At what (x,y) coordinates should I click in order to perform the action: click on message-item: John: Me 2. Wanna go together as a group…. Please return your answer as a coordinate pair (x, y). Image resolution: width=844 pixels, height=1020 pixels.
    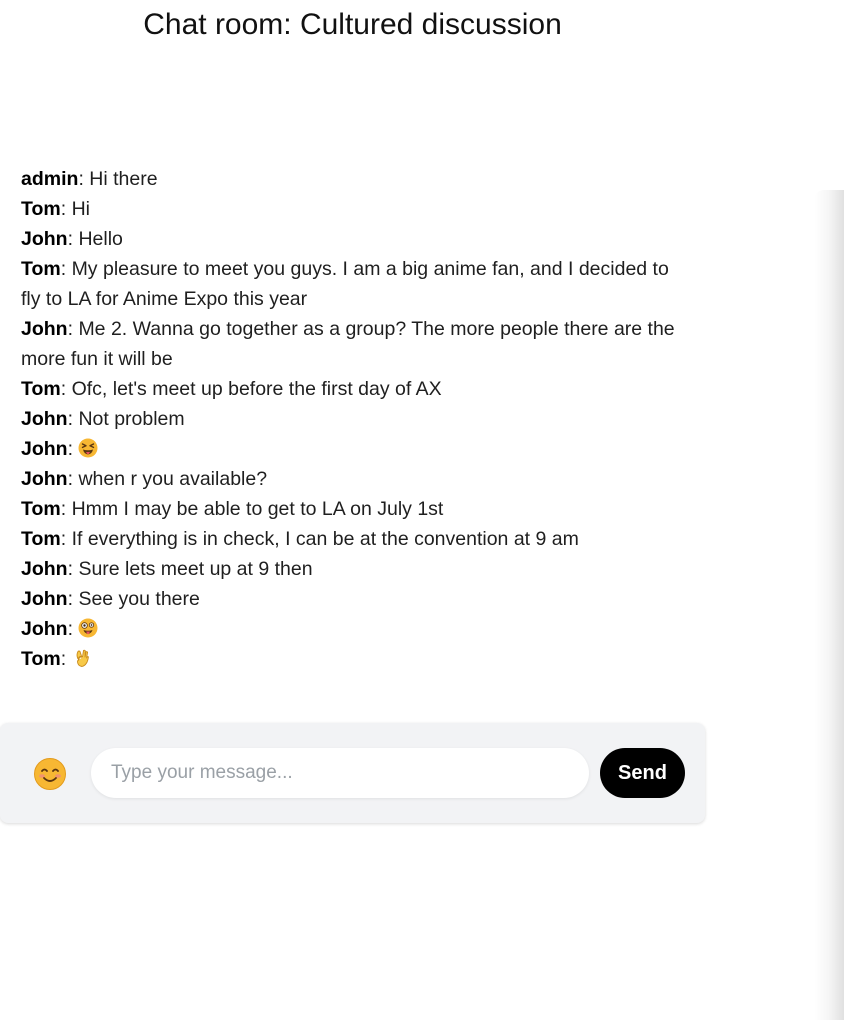
    Looking at the image, I should click on (356, 344).